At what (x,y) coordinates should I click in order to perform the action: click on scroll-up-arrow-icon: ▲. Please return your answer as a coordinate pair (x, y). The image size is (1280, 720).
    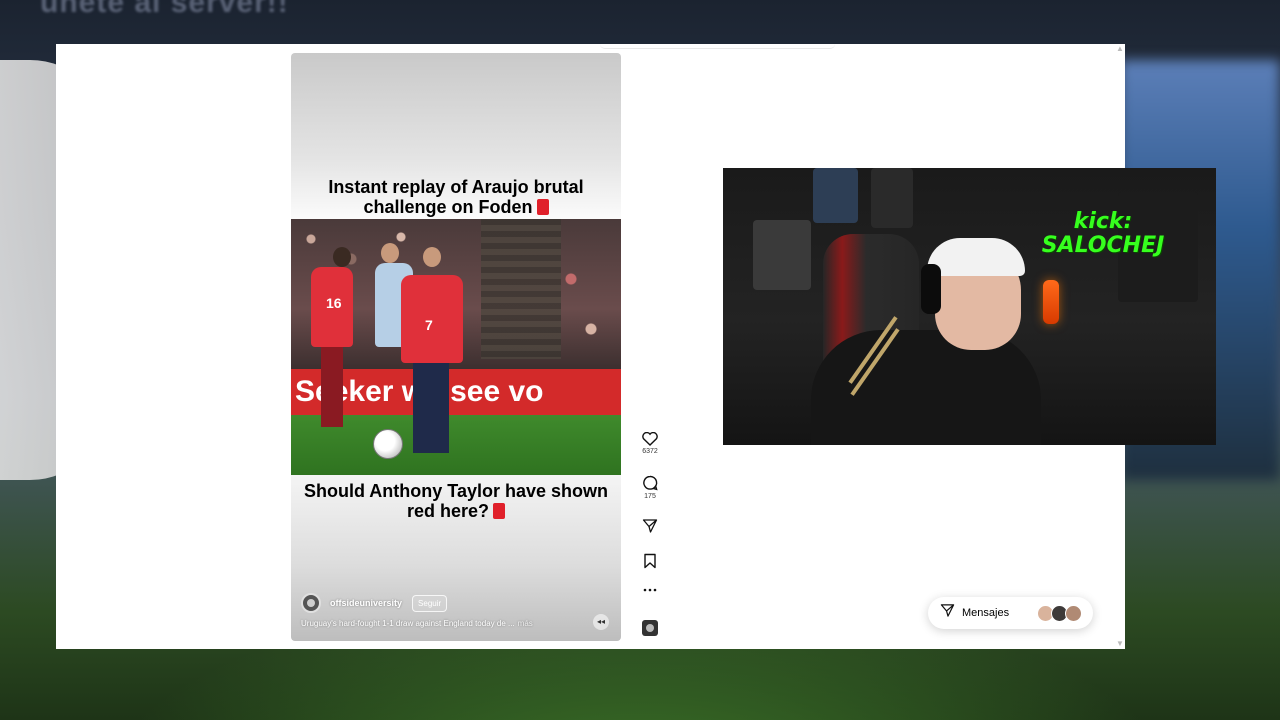
    Looking at the image, I should click on (1120, 49).